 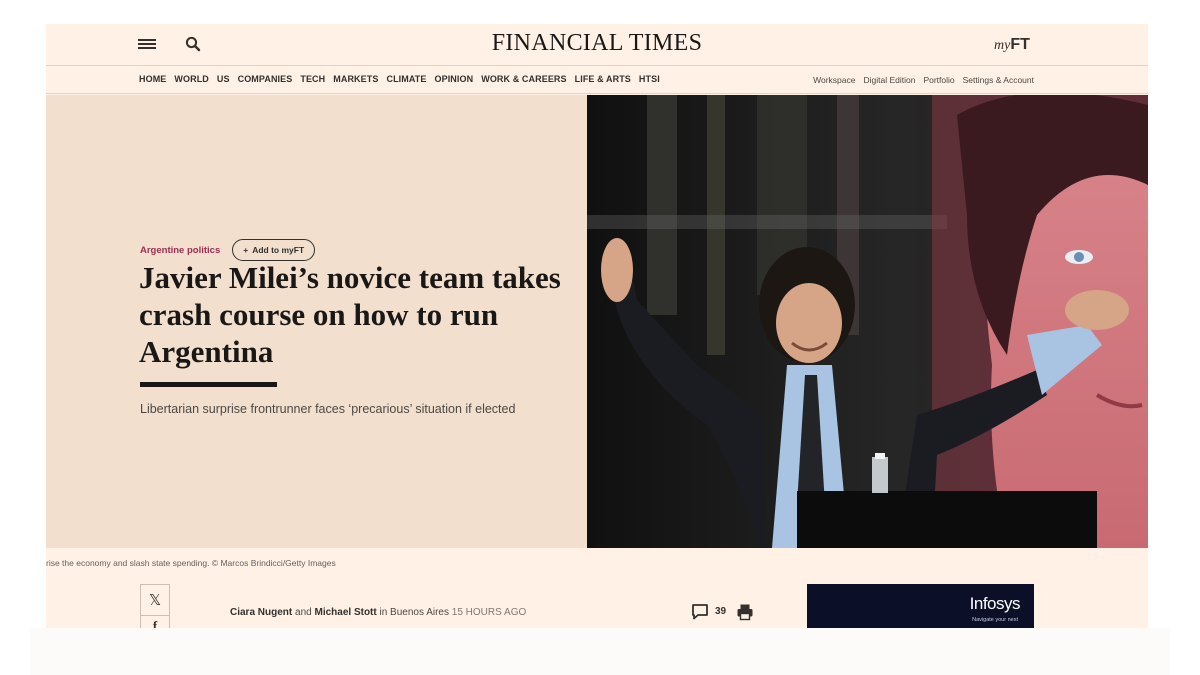 What do you see at coordinates (265, 79) in the screenshot?
I see `nav-companies: COMPANIES` at bounding box center [265, 79].